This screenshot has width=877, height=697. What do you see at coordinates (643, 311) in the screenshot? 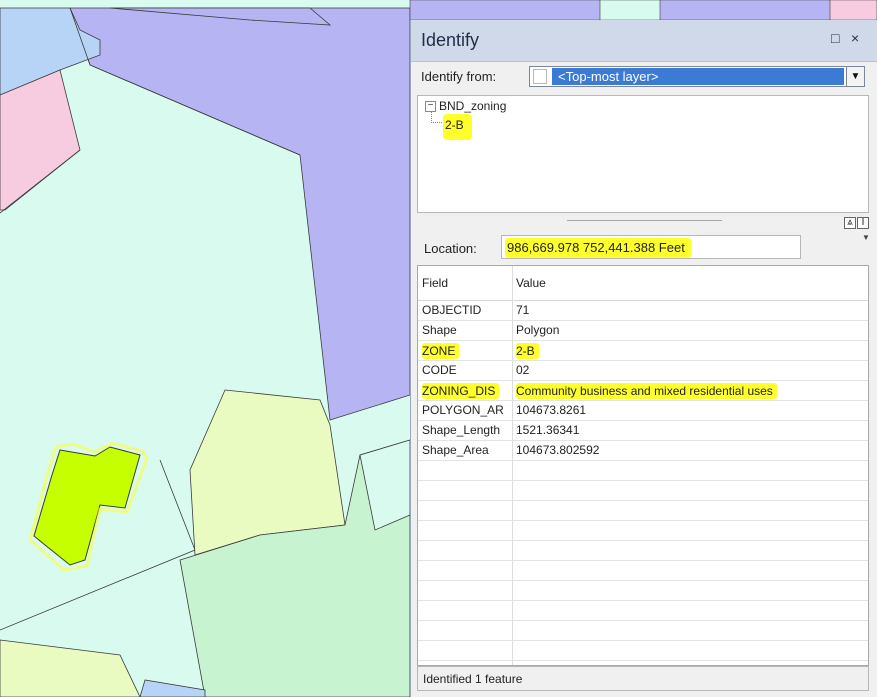
I see `table-row: OBJECTID 71` at bounding box center [643, 311].